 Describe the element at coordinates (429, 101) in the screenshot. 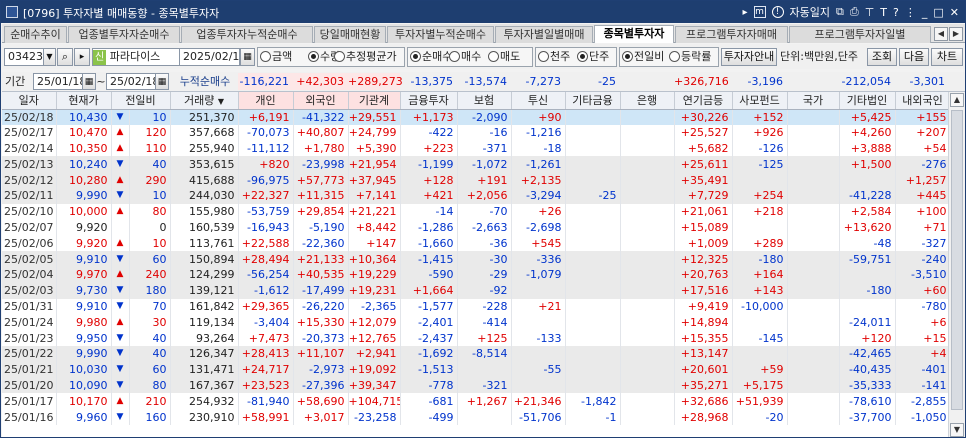

I see `header-financial-investment: 금융투자` at that location.